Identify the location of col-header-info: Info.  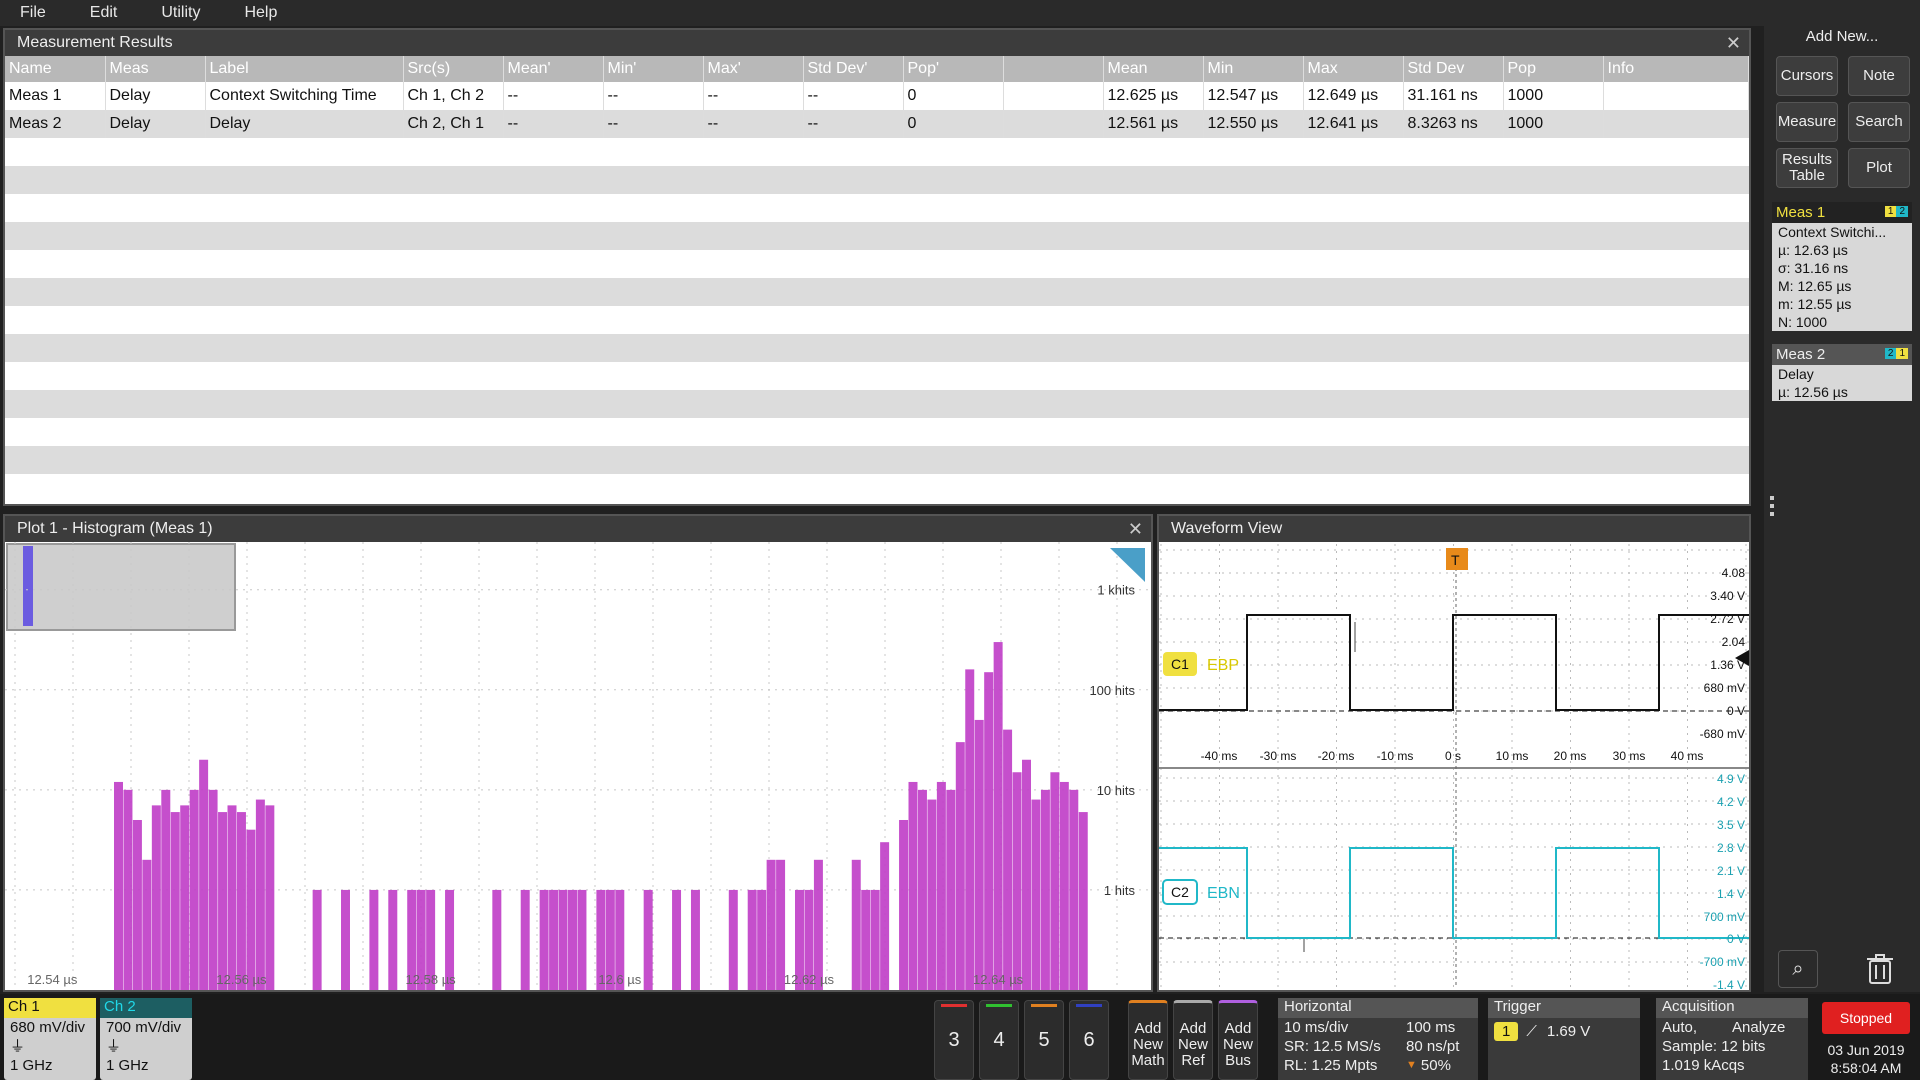
(1676, 69).